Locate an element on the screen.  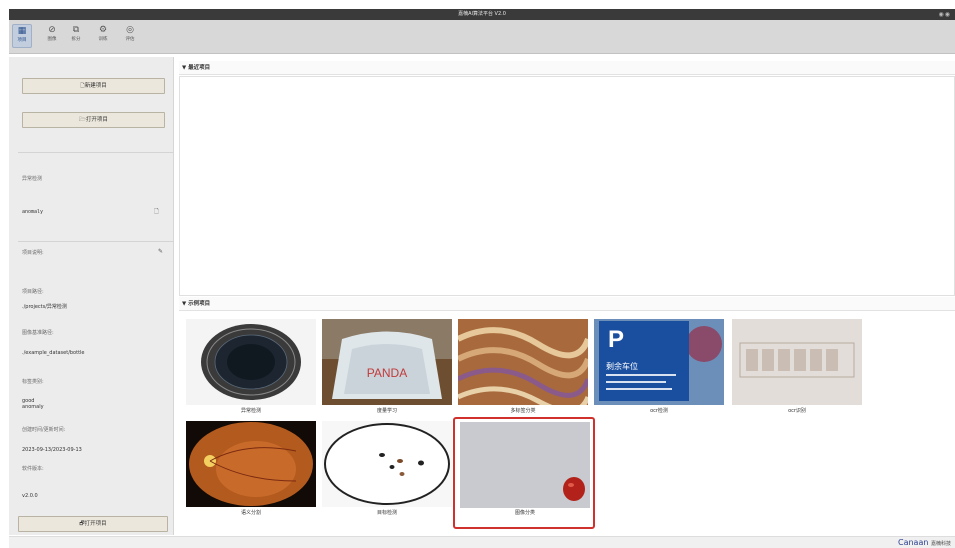
example-card-ocr-recognition: ocr识别 is located at coordinates (797, 369).